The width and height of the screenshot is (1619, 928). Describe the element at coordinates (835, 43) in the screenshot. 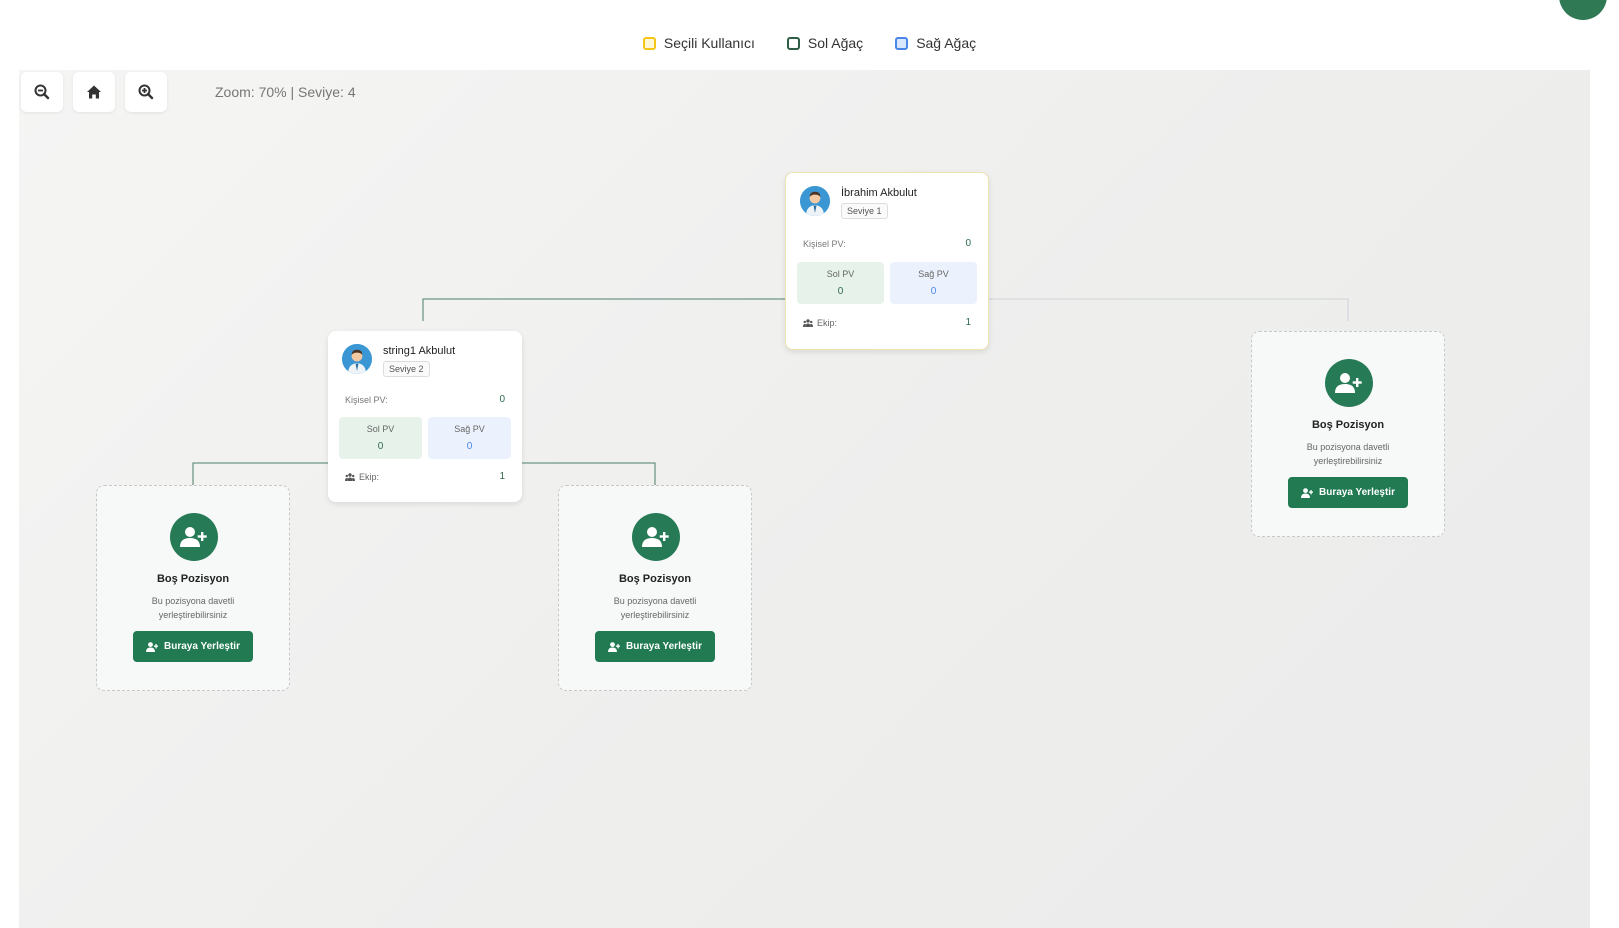

I see `legend-label: Sol Ağaç` at that location.